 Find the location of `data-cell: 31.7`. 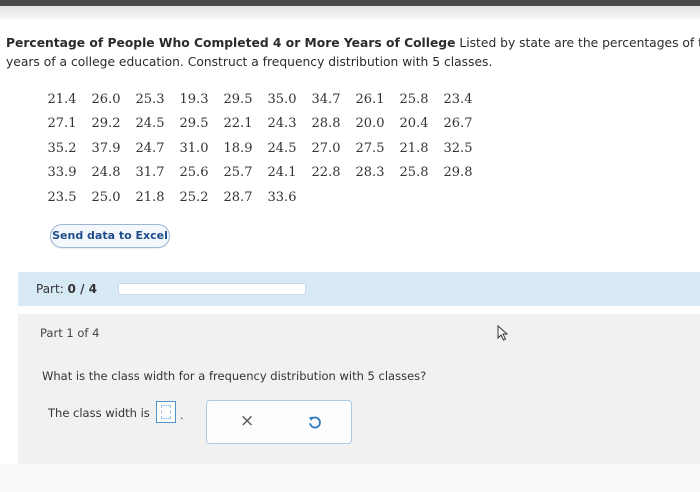

data-cell: 31.7 is located at coordinates (150, 173).